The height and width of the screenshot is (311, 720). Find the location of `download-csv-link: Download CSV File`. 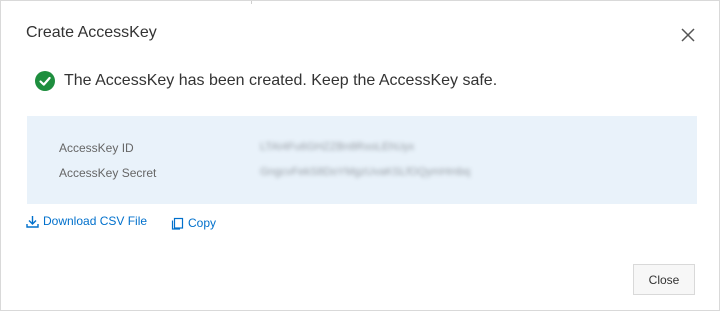

download-csv-link: Download CSV File is located at coordinates (86, 221).